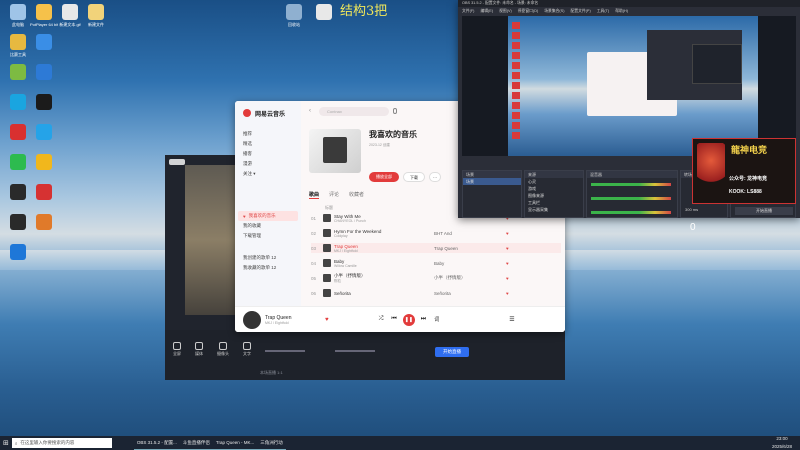 The width and height of the screenshot is (800, 450). I want to click on streamer-btn-2: 摄像头, so click(223, 349).